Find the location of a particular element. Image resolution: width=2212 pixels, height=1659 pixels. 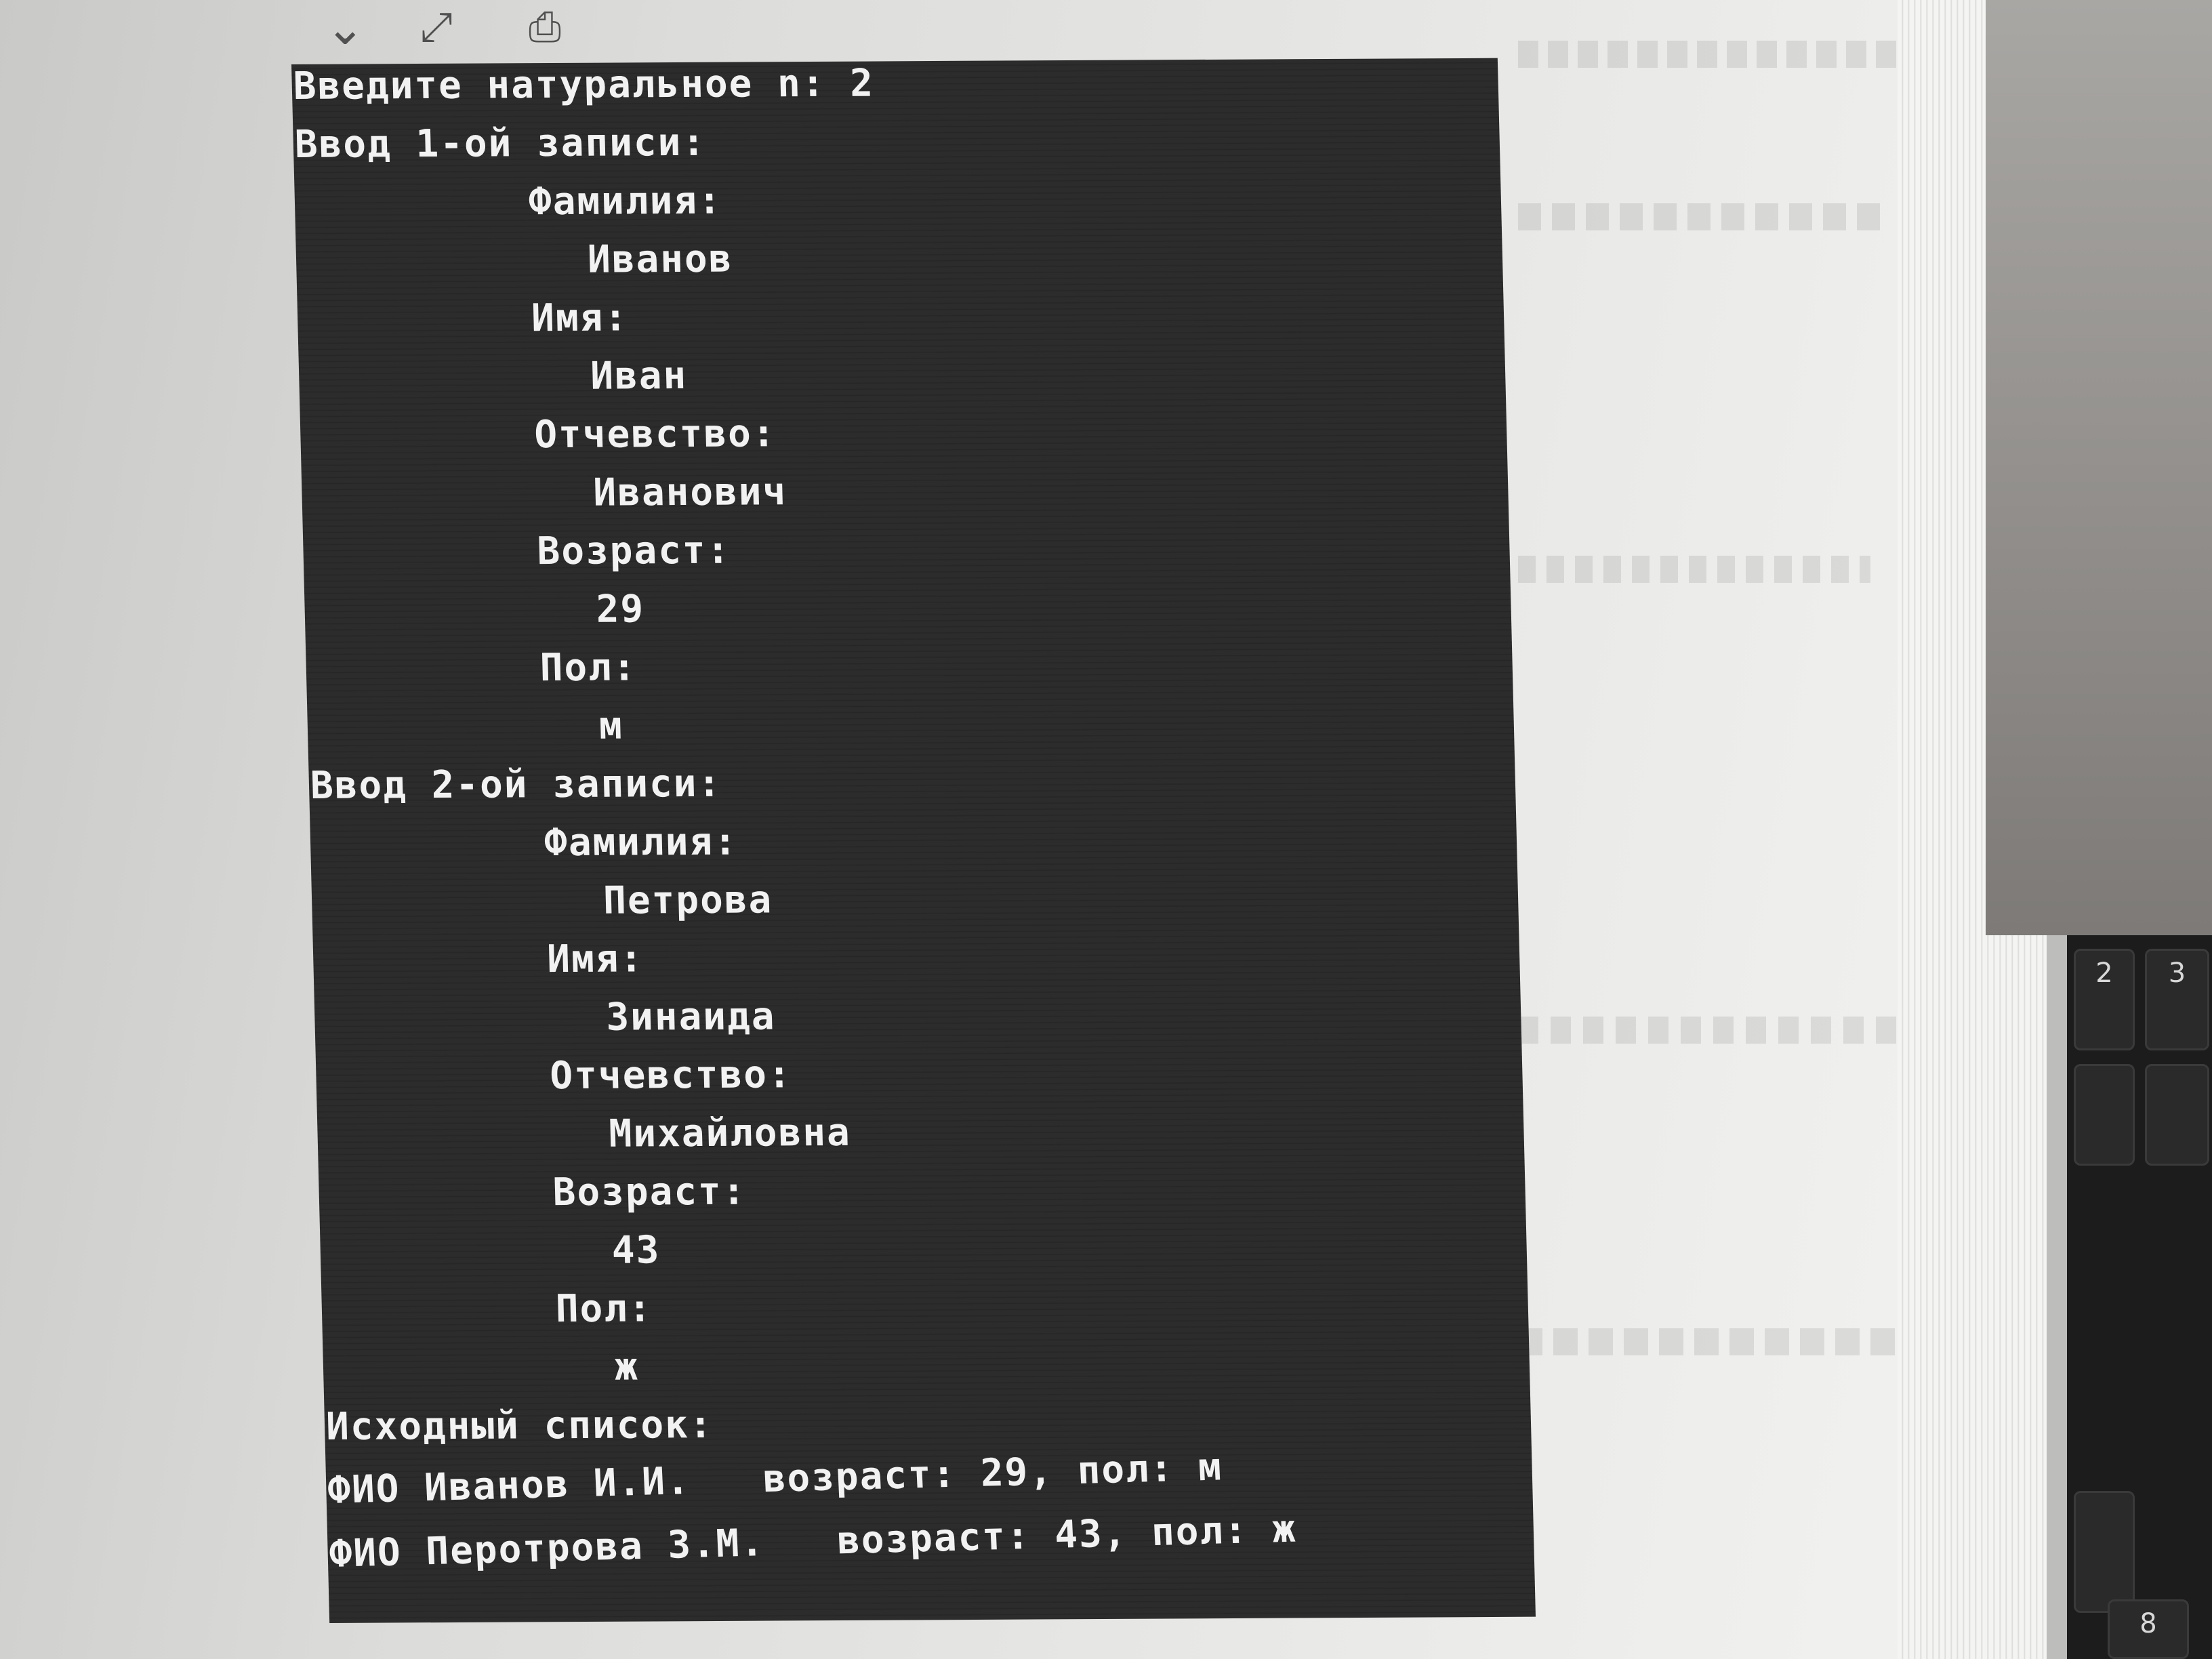

field-value: 29 is located at coordinates (620, 609).